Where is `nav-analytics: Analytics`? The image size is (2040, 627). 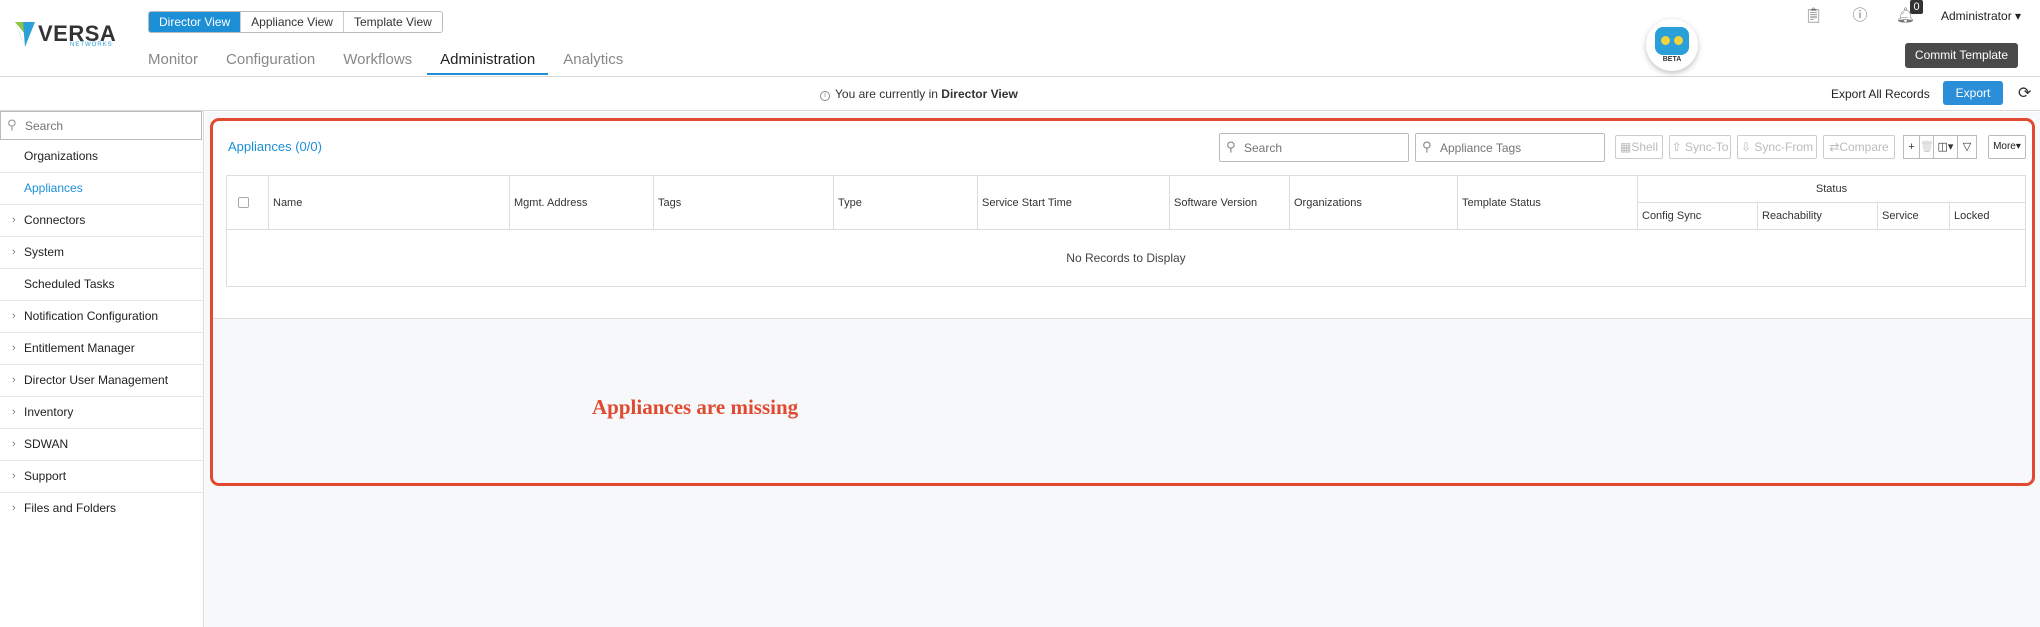 nav-analytics: Analytics is located at coordinates (593, 61).